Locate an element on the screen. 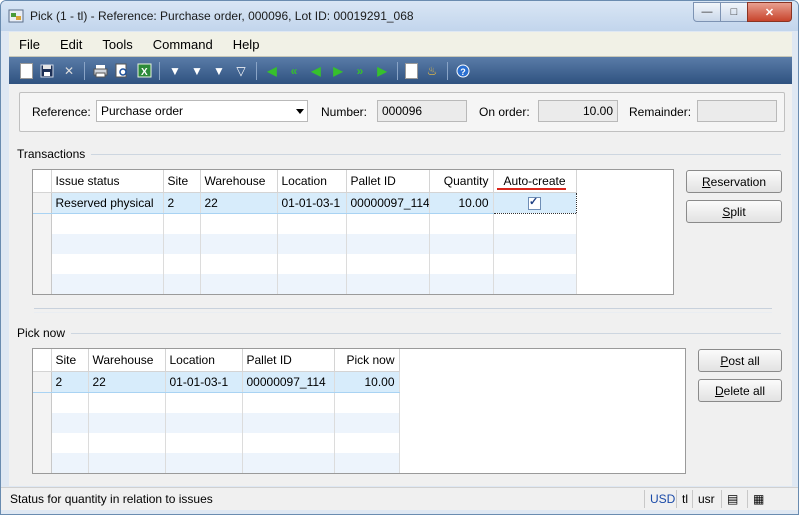 The height and width of the screenshot is (515, 799). company-indicator: tl is located at coordinates (684, 499).